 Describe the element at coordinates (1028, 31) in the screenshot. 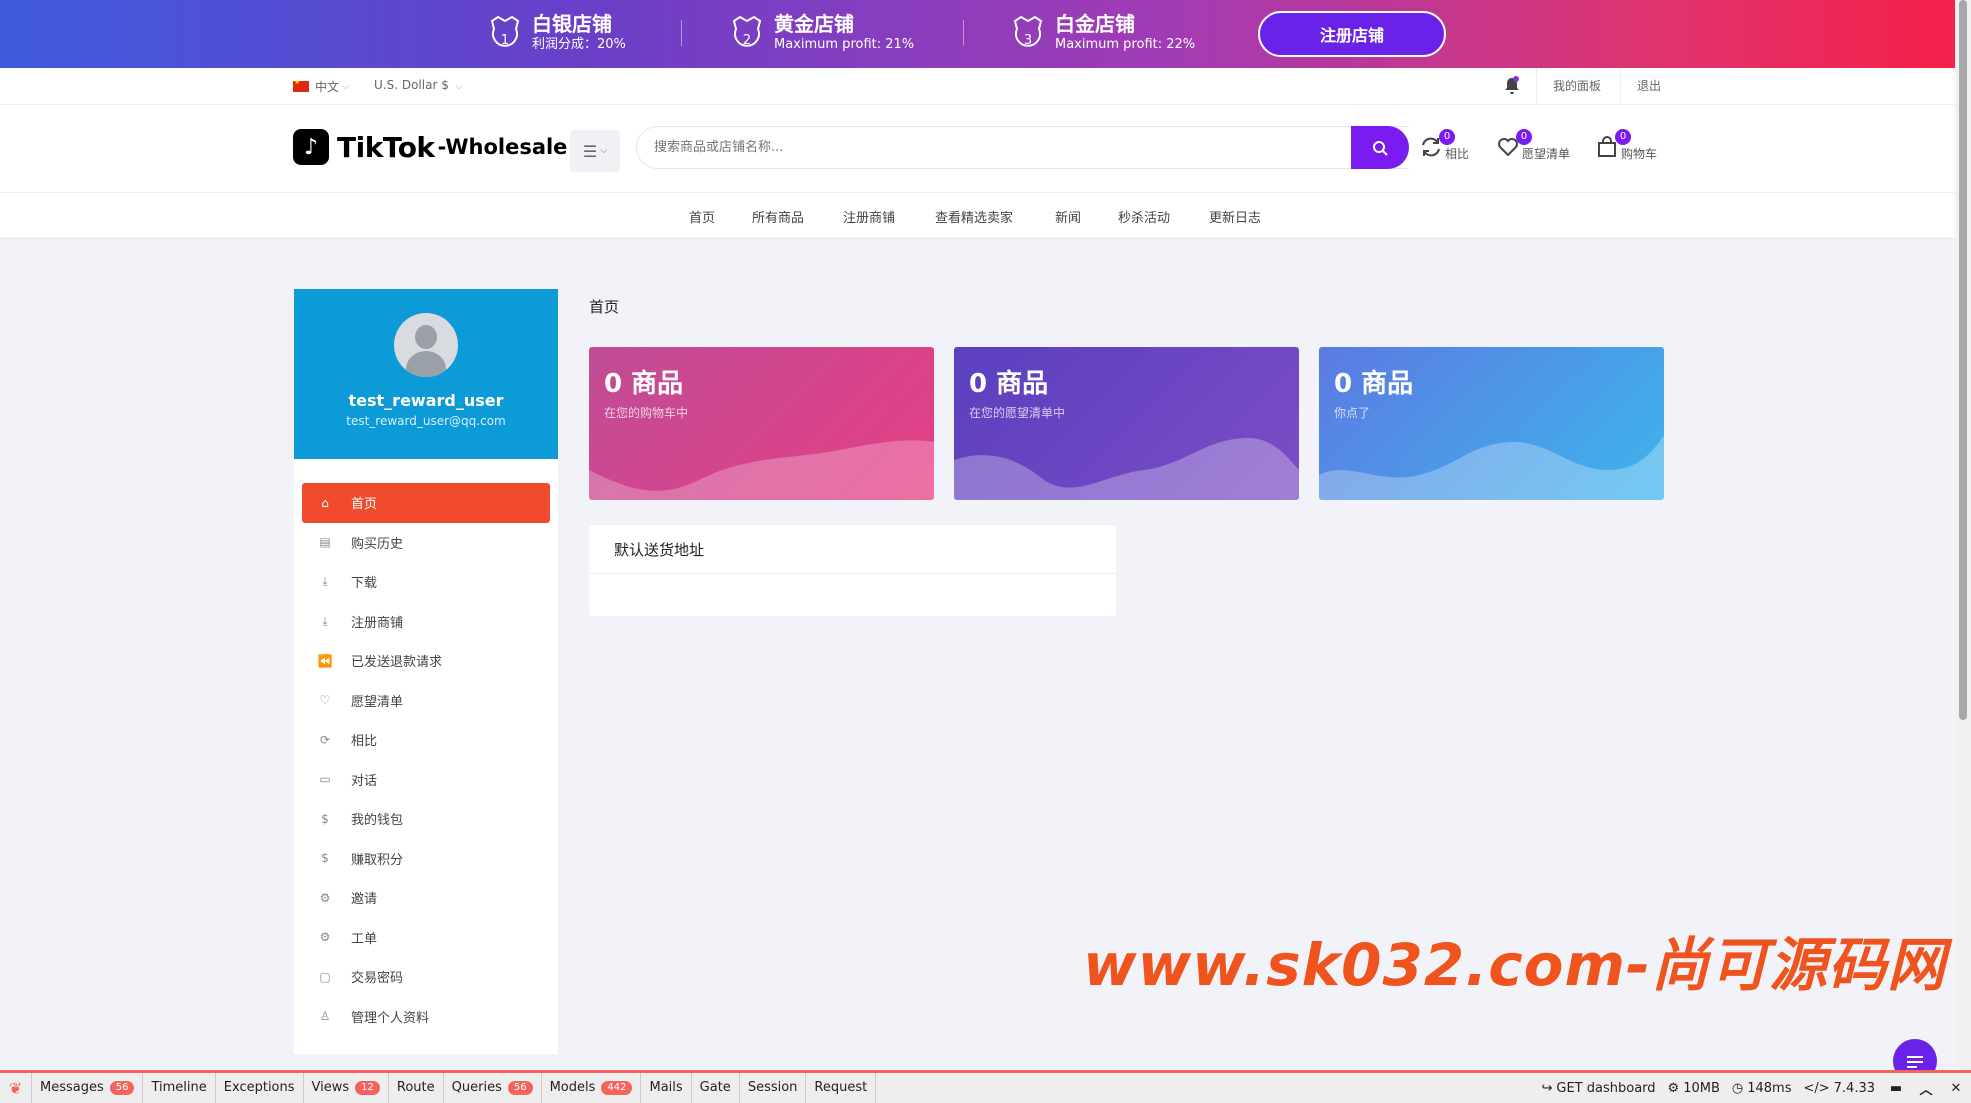

I see `medal-icon: 3` at that location.